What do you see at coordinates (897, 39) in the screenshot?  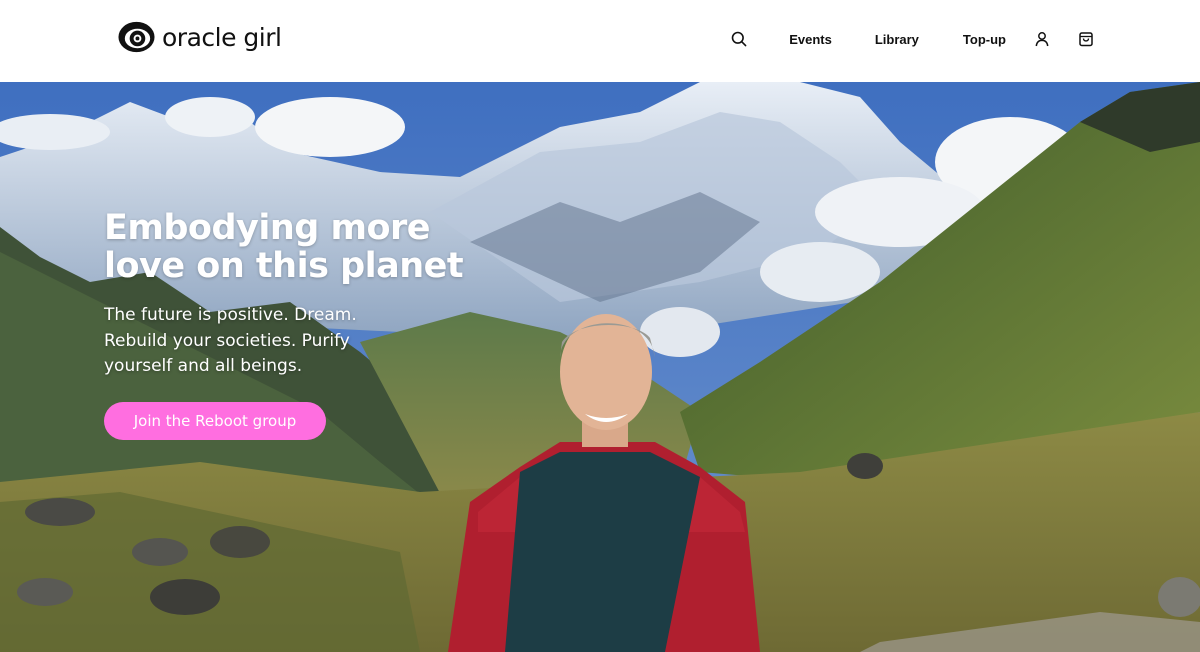 I see `nav-link-library: Library` at bounding box center [897, 39].